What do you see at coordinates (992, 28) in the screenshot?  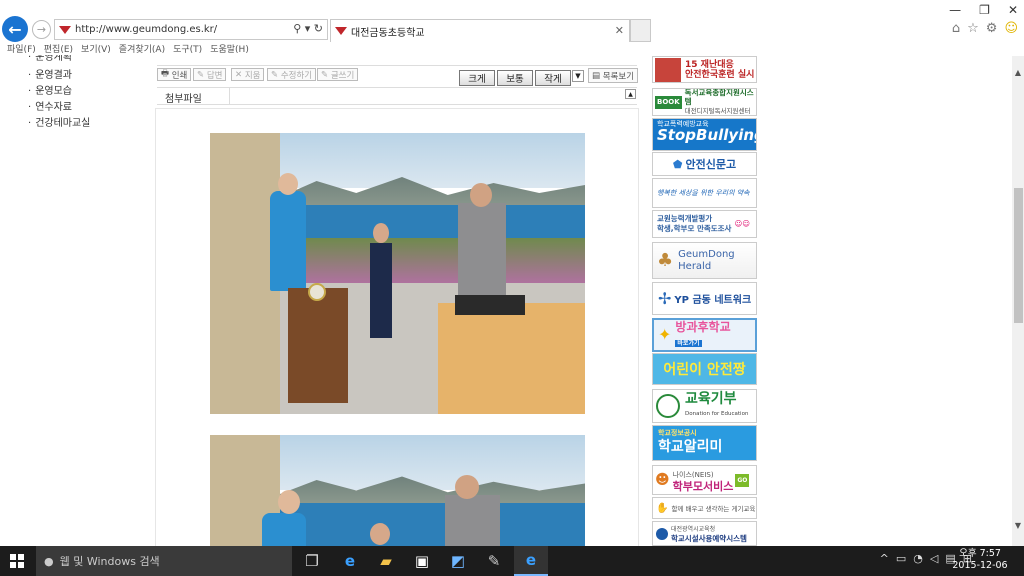 I see `settings-gear-icon: ⚙` at bounding box center [992, 28].